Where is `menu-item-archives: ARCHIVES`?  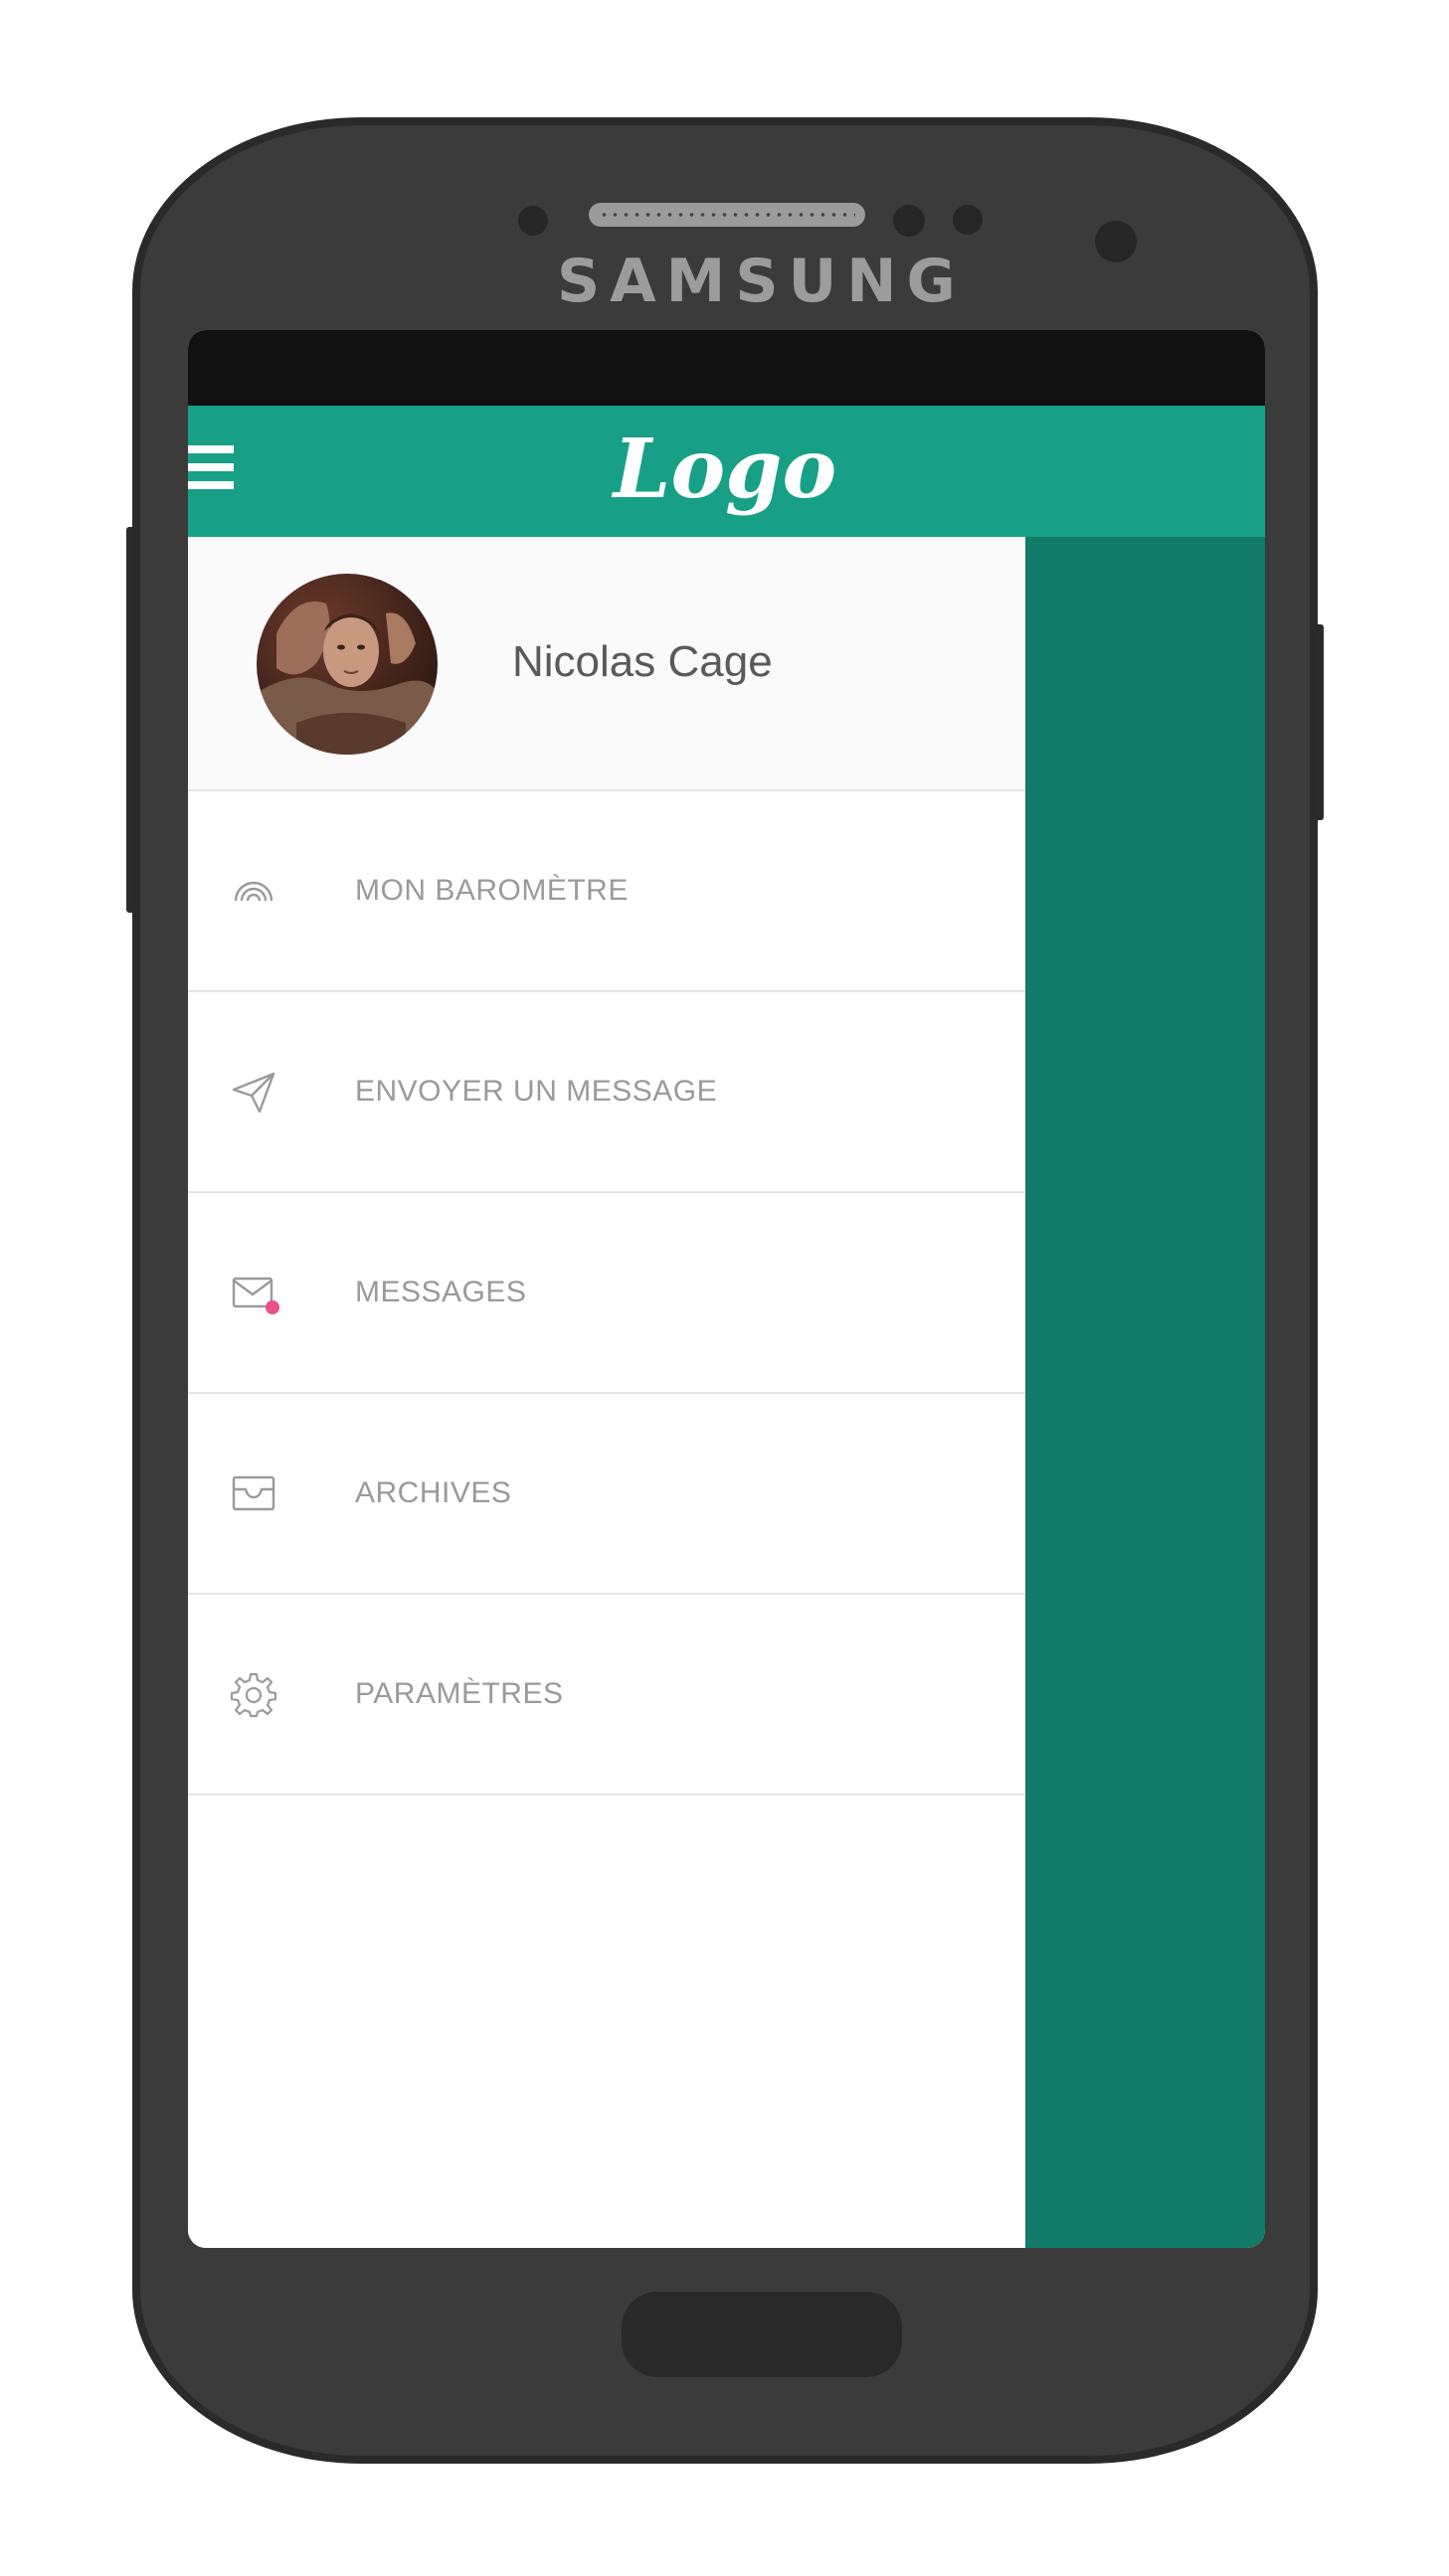
menu-item-archives: ARCHIVES is located at coordinates (606, 1494).